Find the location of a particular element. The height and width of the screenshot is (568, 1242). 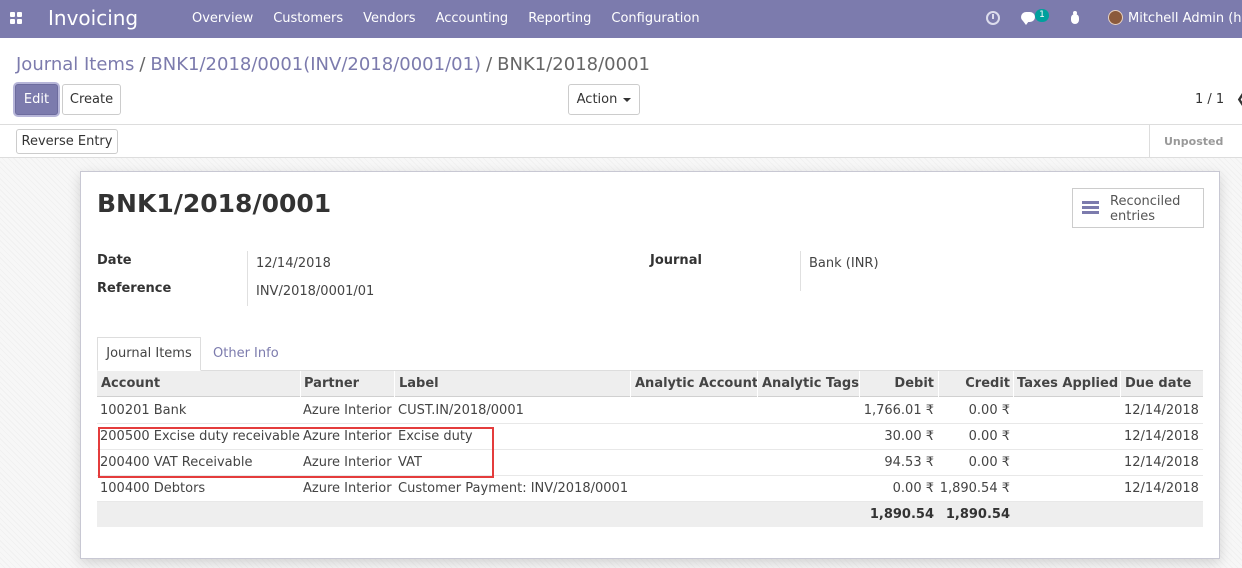

col-analytic-account: Analytic Account is located at coordinates (696, 383).